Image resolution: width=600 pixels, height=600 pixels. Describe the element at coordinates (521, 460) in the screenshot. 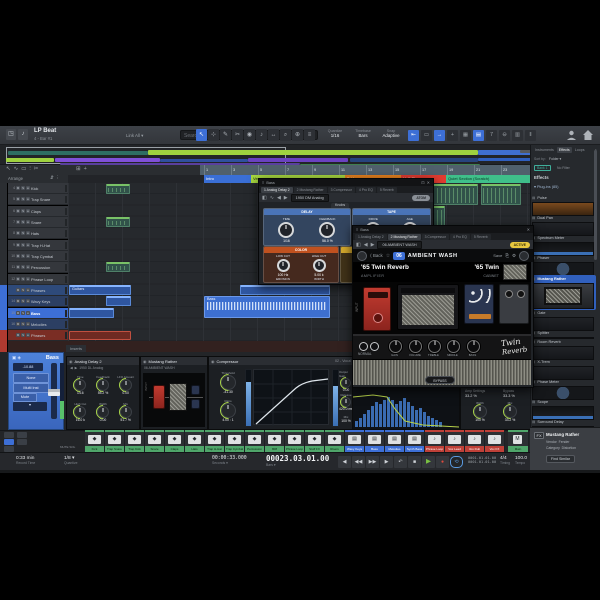

I see `tempo-display: 100.0 Tempo` at that location.